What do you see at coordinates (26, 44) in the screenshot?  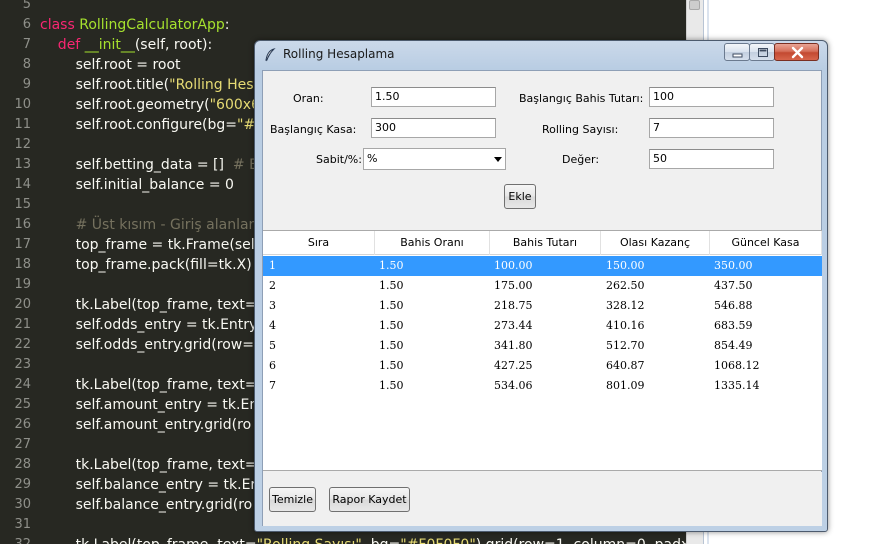 I see `line-number: 7` at bounding box center [26, 44].